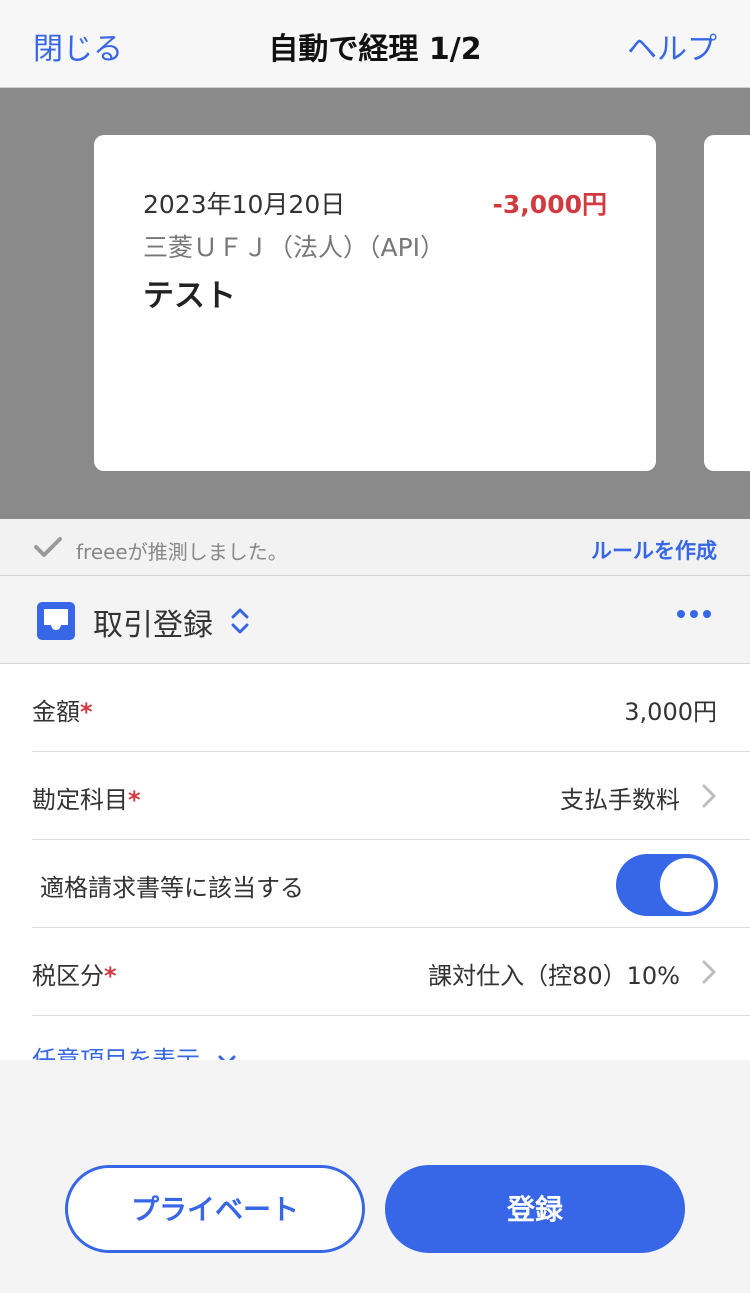 The image size is (750, 1293). Describe the element at coordinates (672, 46) in the screenshot. I see `help-button: ヘルプ` at that location.